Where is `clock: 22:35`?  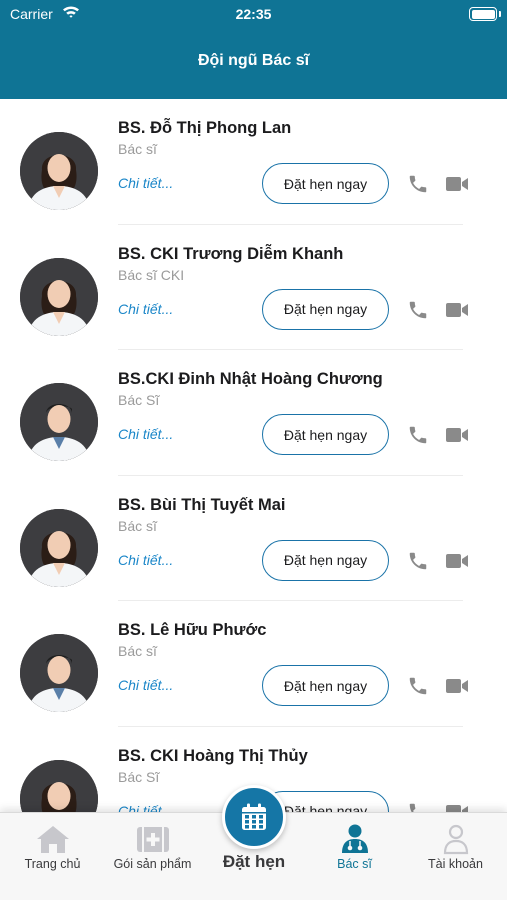
clock: 22:35 is located at coordinates (253, 14).